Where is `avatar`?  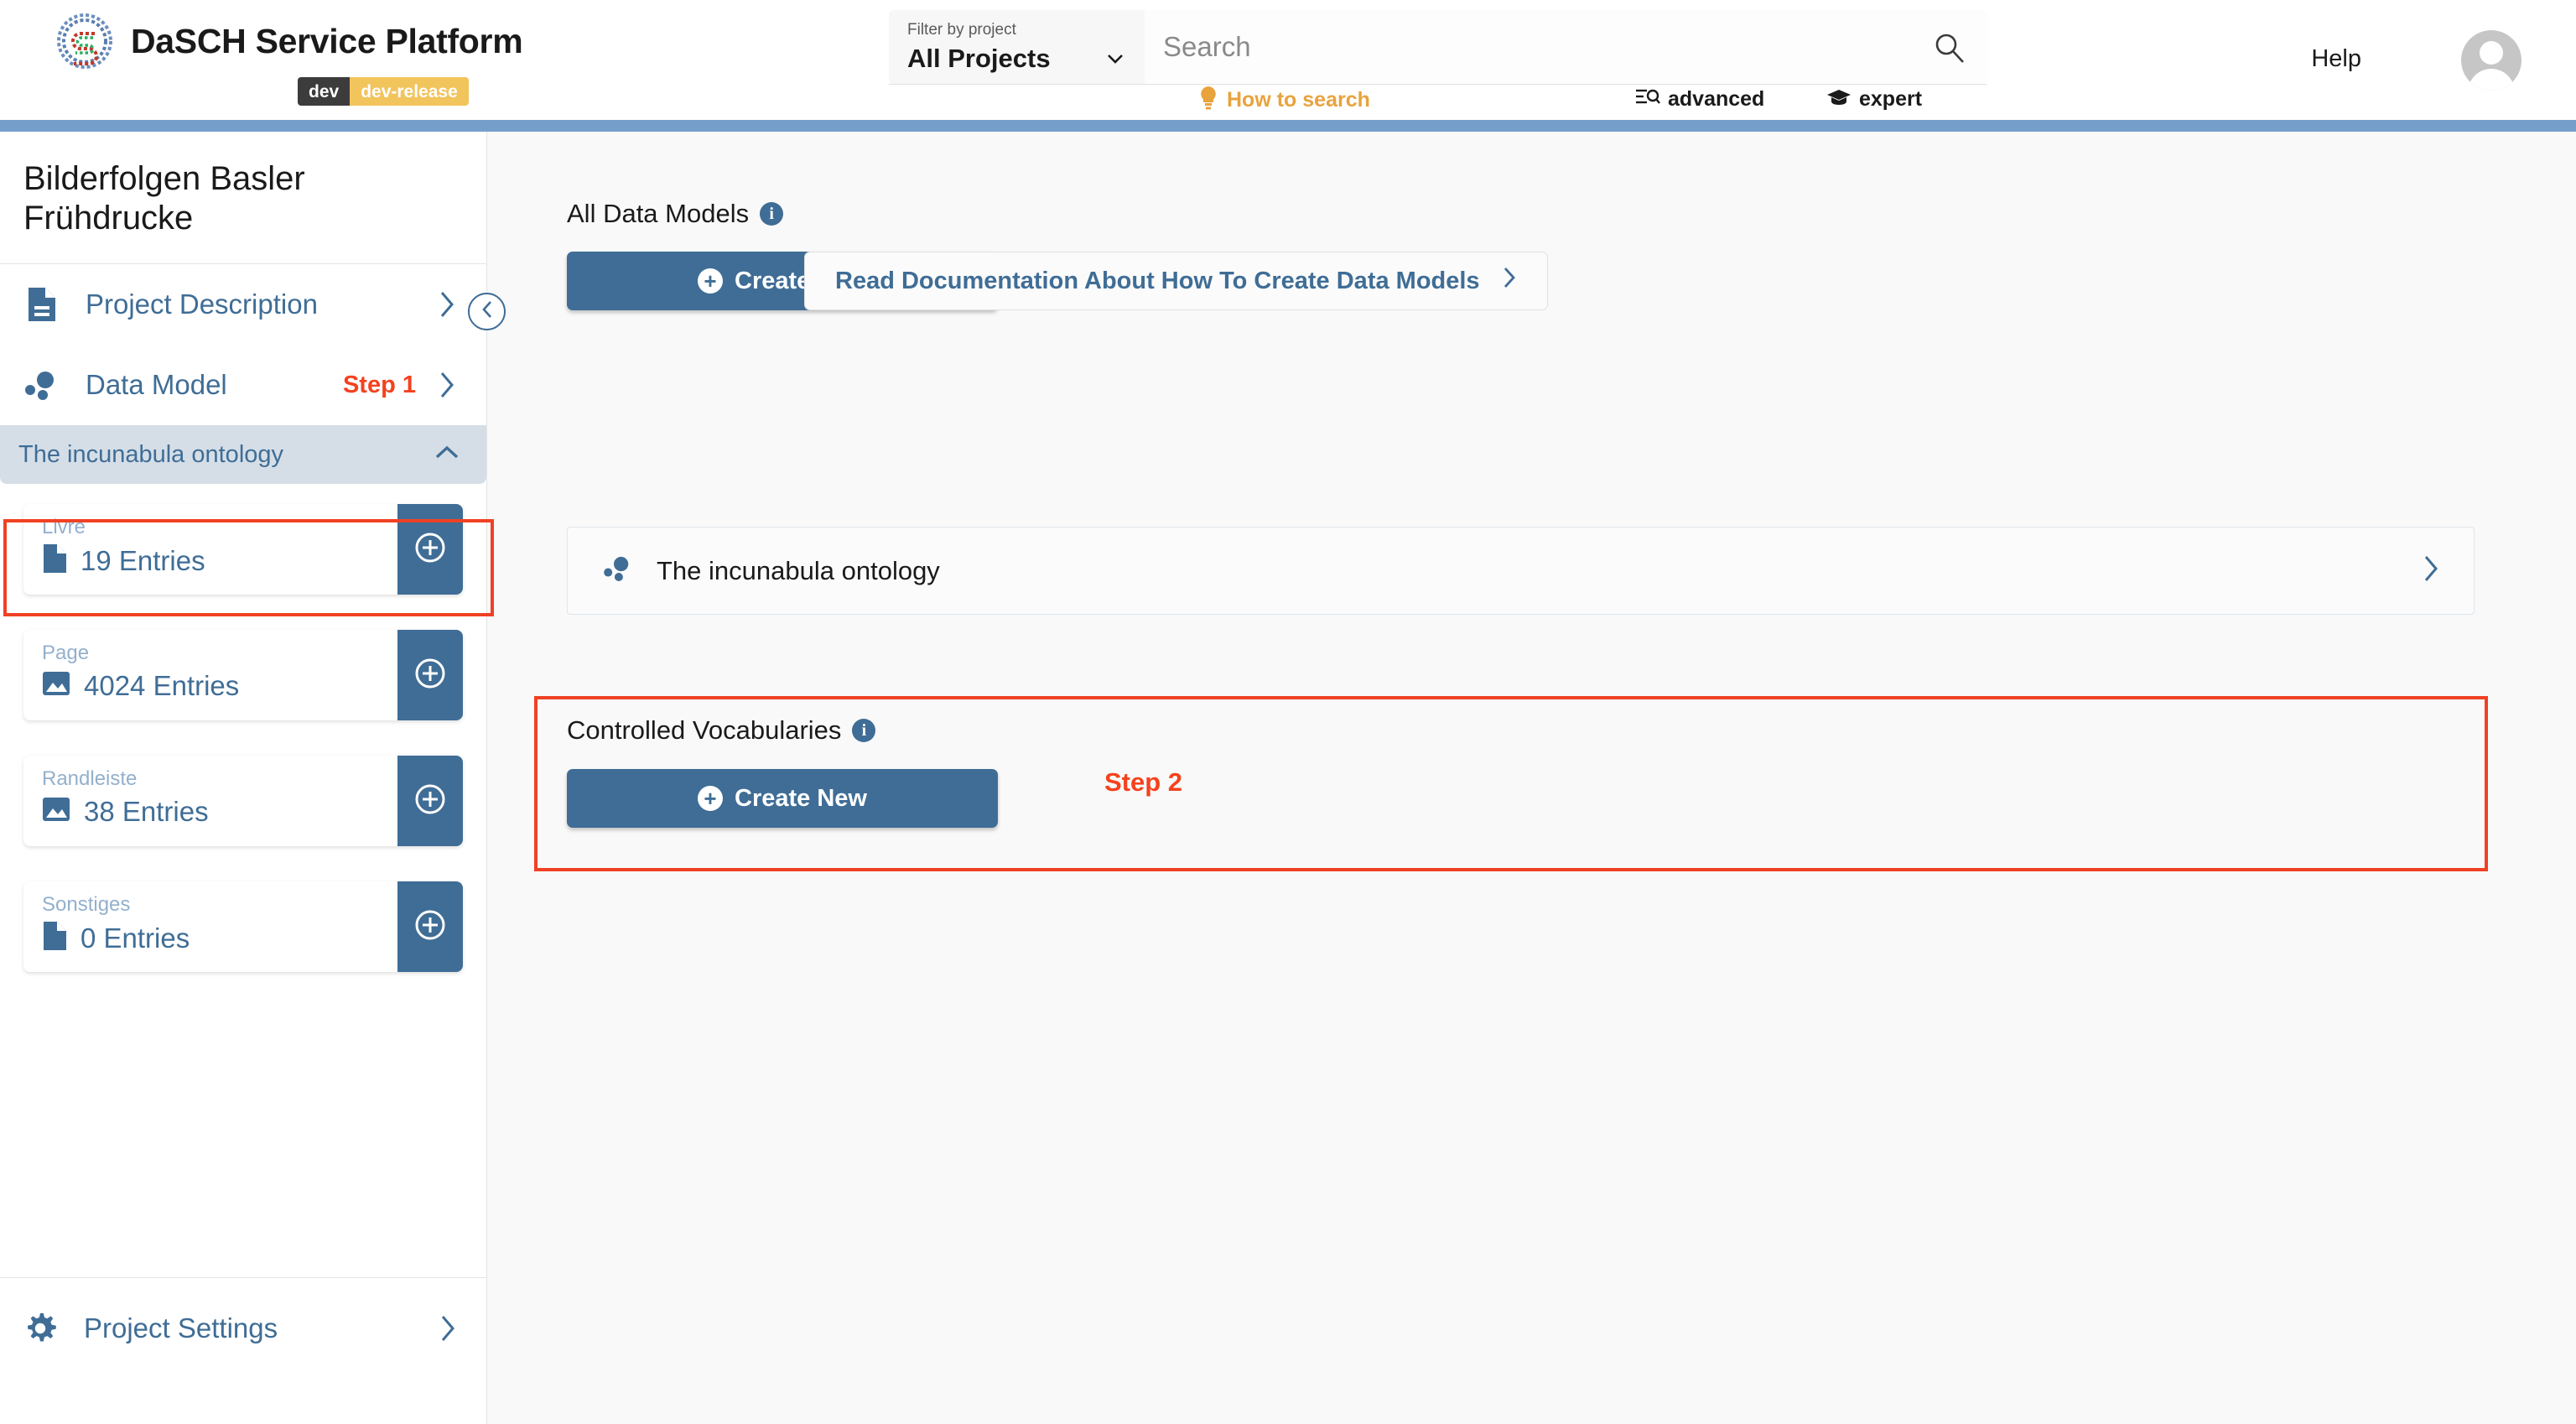
avatar is located at coordinates (2491, 60).